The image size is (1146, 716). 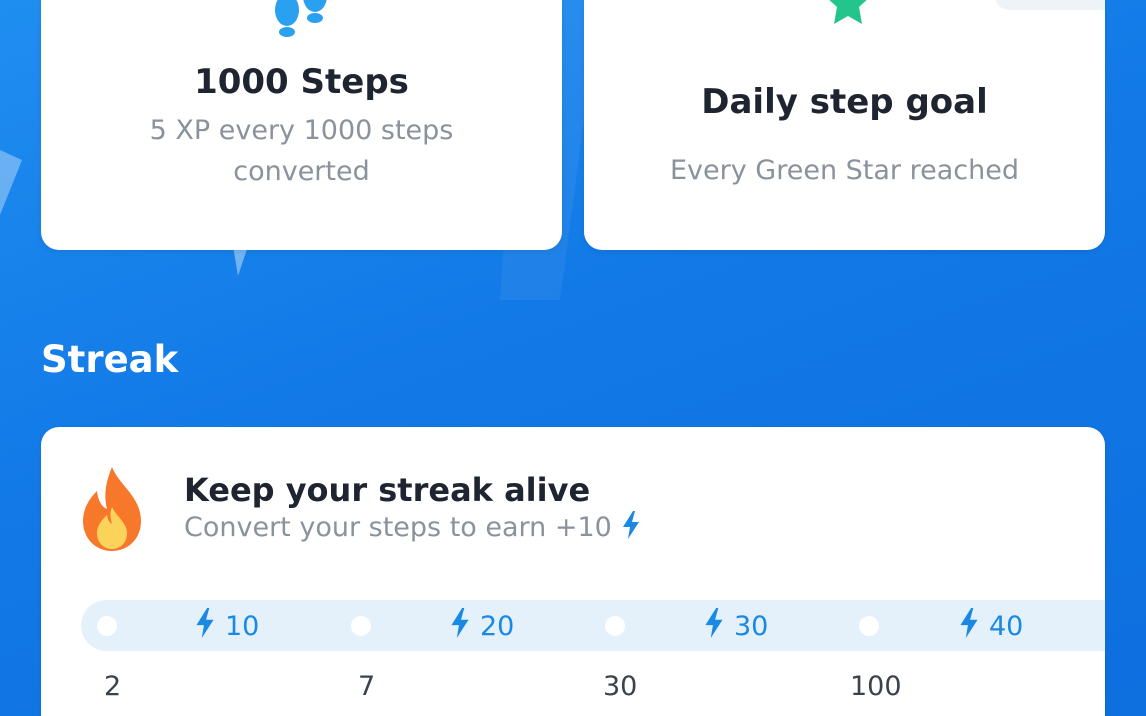 I want to click on section-heading-streak: Streak, so click(x=110, y=359).